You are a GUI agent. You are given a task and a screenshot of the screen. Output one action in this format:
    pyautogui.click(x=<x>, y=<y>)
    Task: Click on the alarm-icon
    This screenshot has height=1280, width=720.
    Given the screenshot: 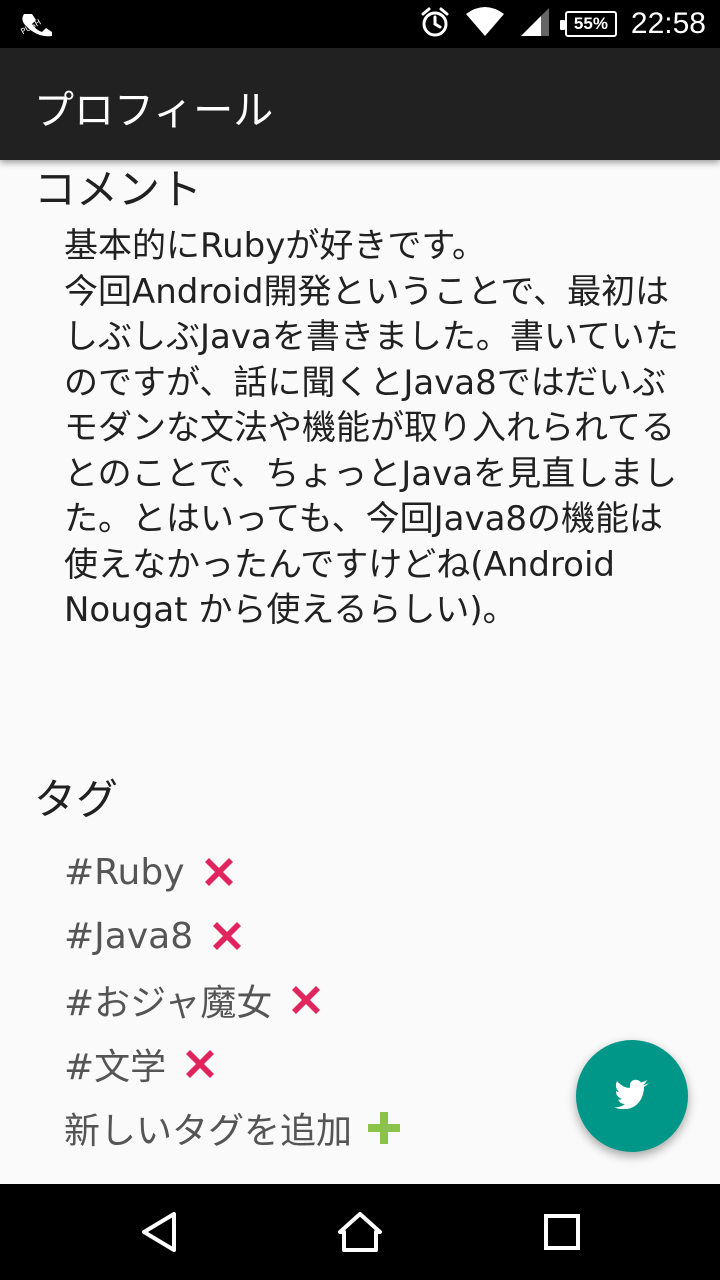 What is the action you would take?
    pyautogui.click(x=435, y=24)
    